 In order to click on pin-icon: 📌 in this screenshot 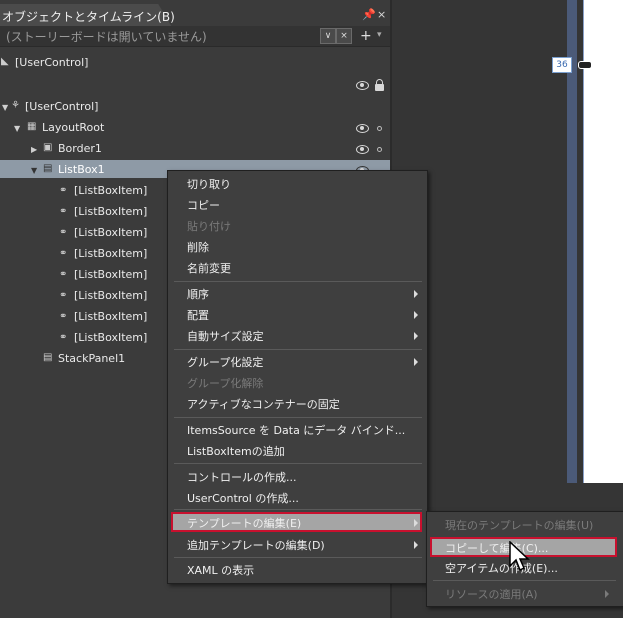, I will do `click(369, 14)`.